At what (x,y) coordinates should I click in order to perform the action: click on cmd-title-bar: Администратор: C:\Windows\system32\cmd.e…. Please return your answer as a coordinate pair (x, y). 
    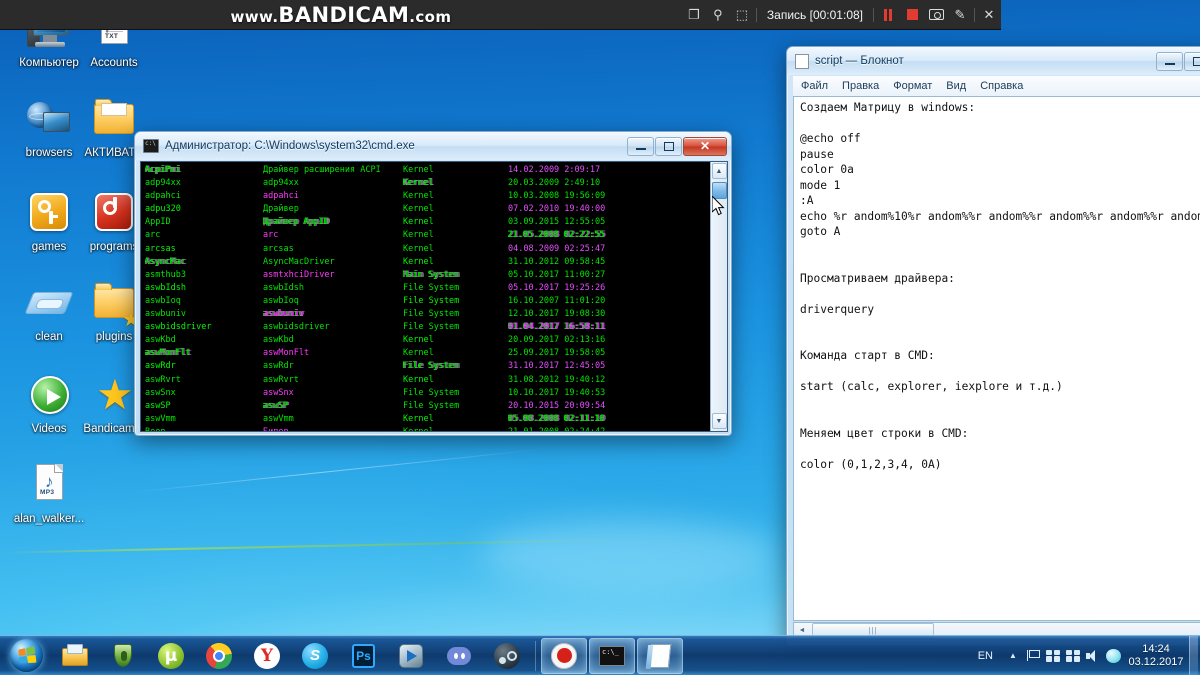
    Looking at the image, I should click on (433, 146).